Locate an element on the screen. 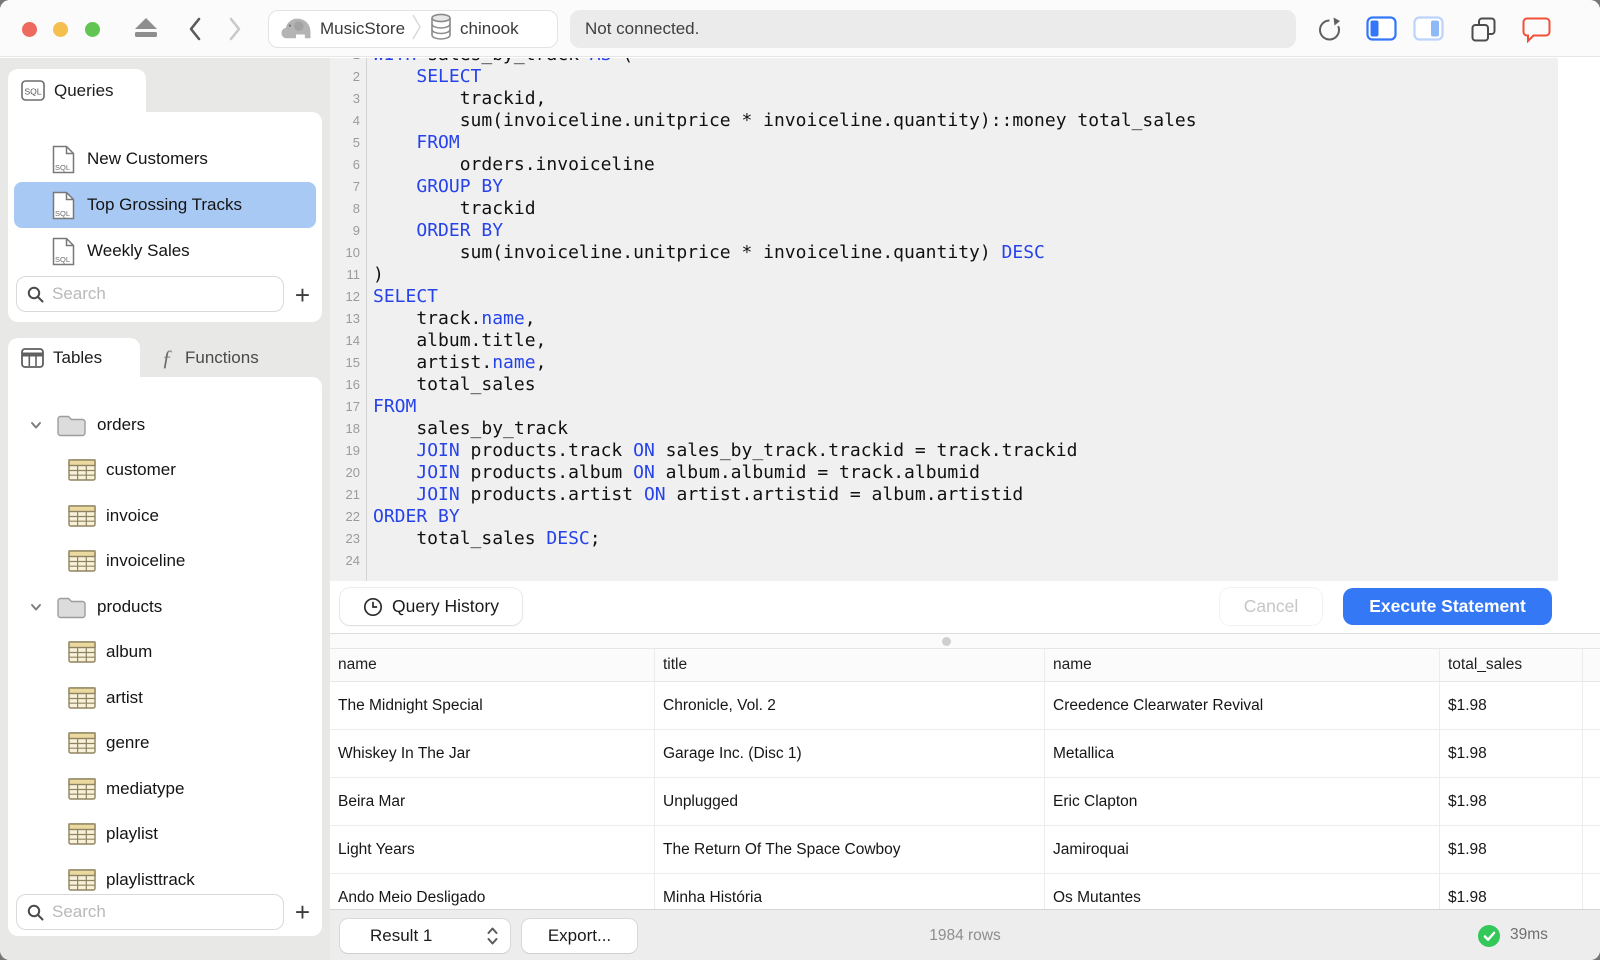 The image size is (1600, 960). forward-button is located at coordinates (235, 31).